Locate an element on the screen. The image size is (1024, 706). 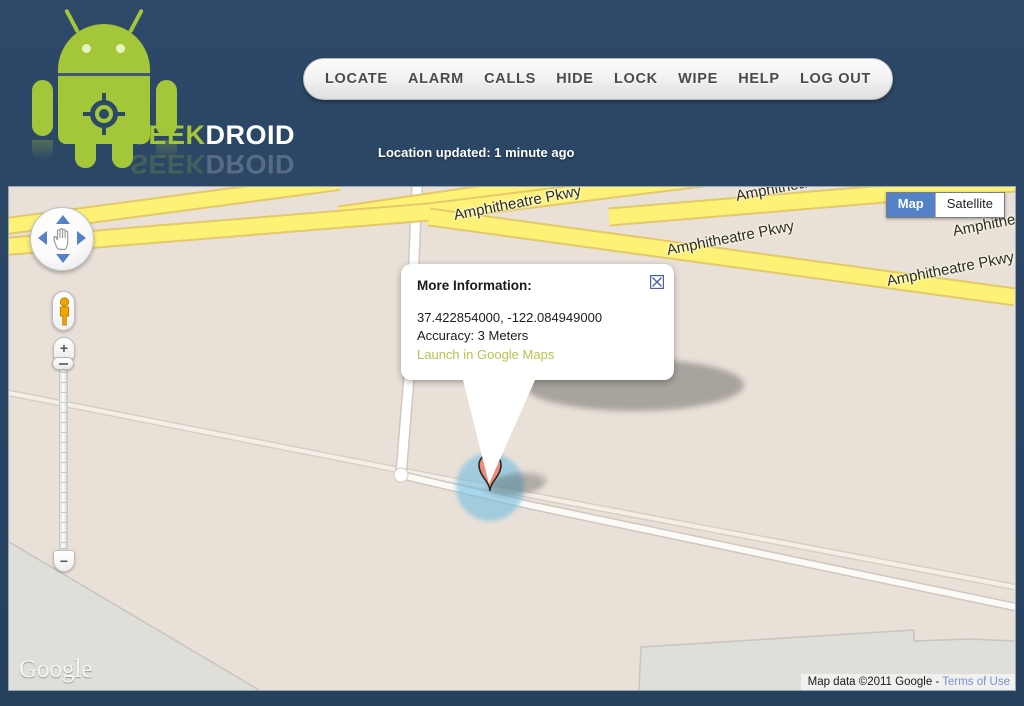
brand-wordmark: SEEKDROID is located at coordinates (212, 135).